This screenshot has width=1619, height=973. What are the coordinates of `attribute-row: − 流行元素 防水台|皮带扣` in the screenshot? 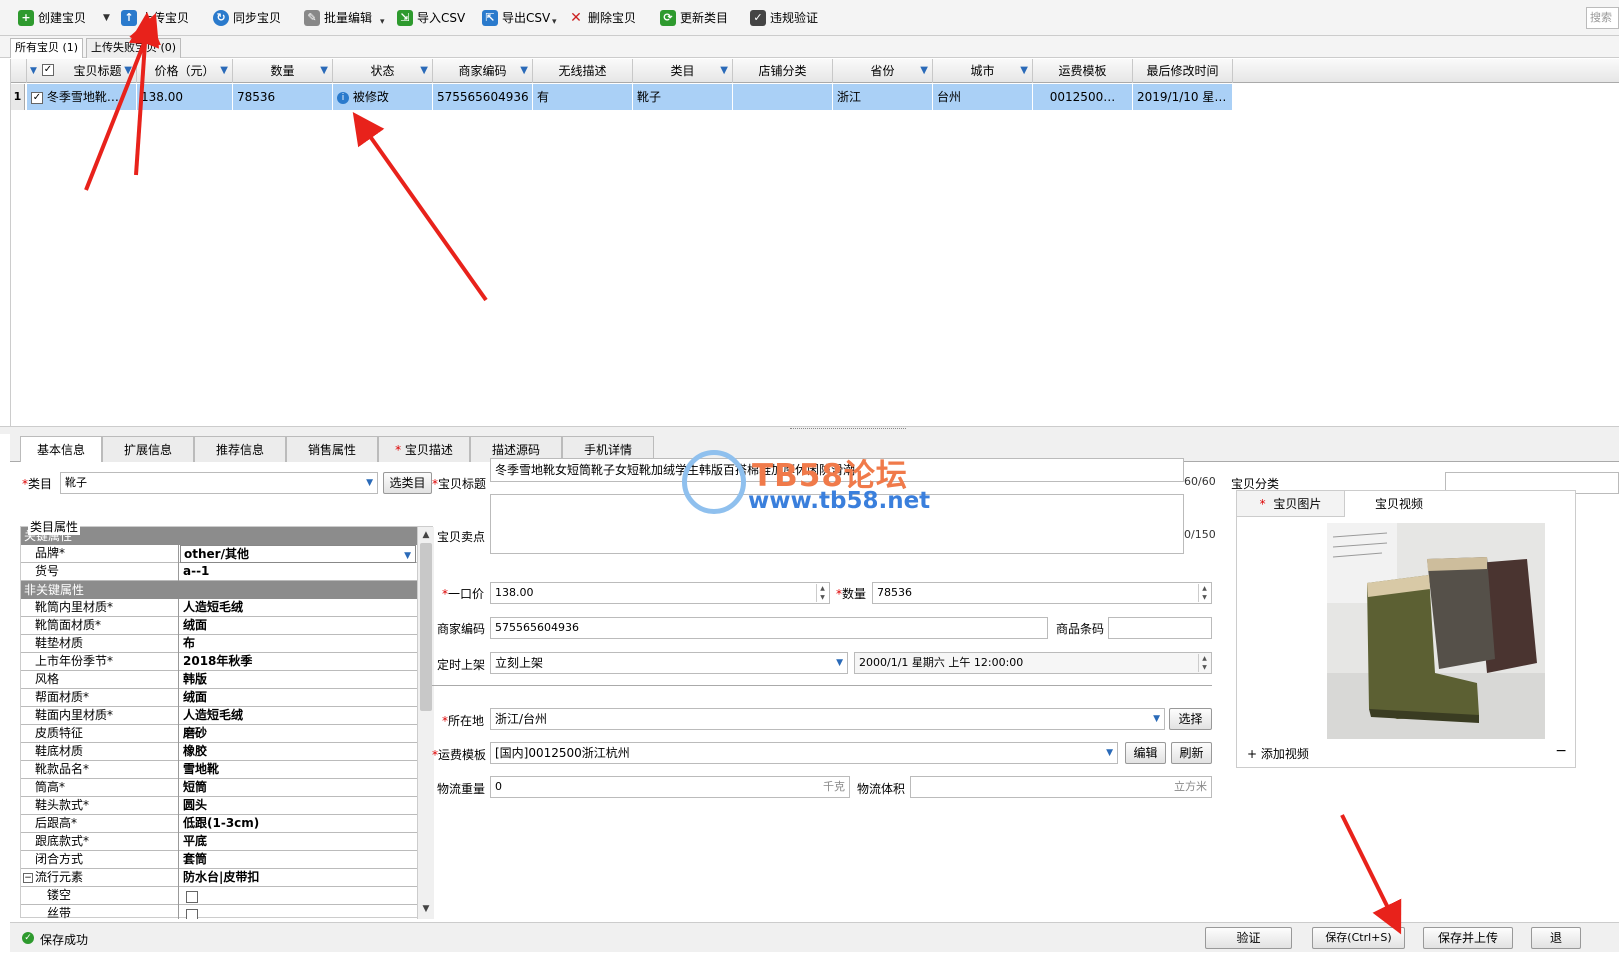 It's located at (219, 878).